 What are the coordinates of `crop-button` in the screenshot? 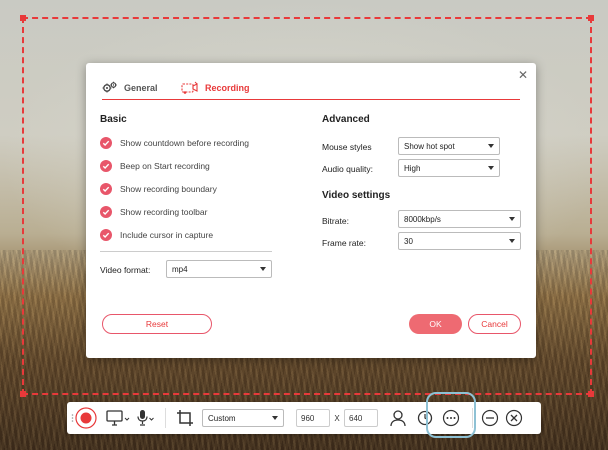 It's located at (185, 418).